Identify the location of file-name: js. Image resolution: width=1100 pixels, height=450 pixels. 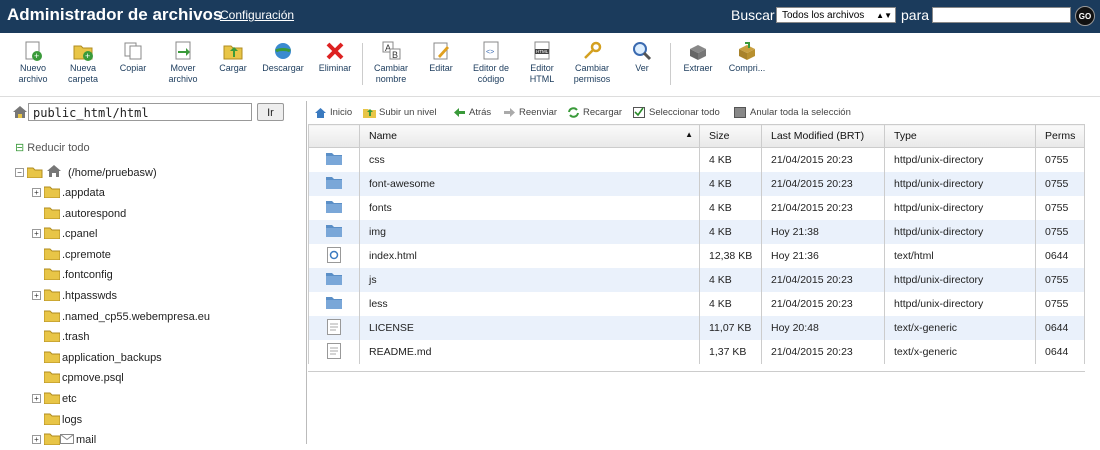
(529, 280).